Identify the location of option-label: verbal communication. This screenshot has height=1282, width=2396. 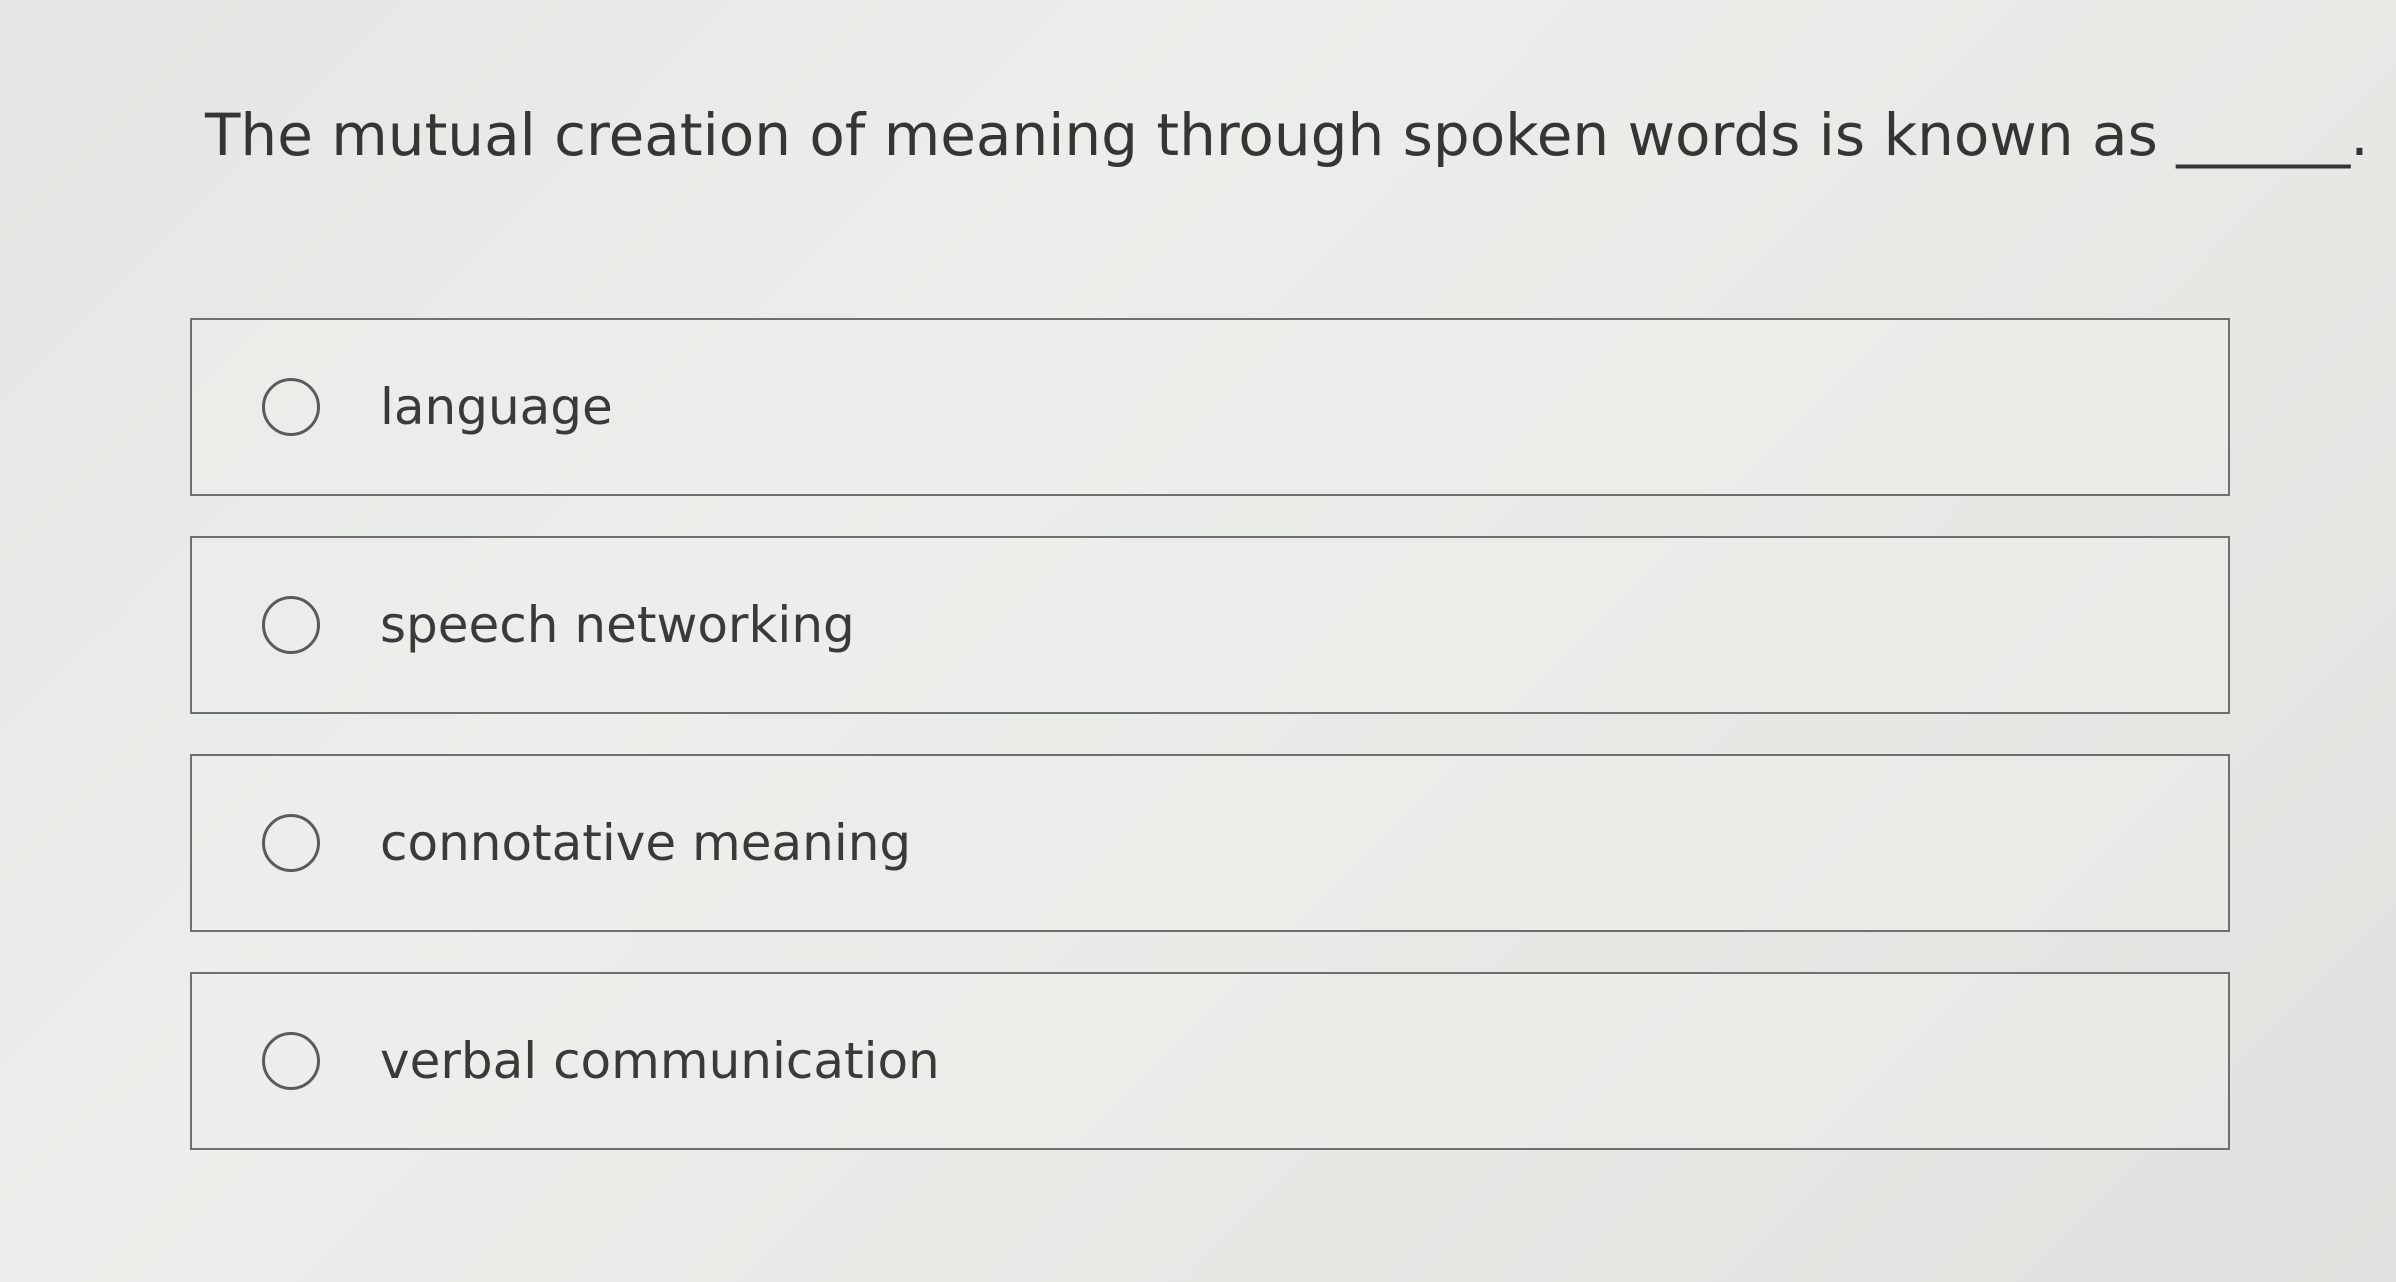
(660, 1061).